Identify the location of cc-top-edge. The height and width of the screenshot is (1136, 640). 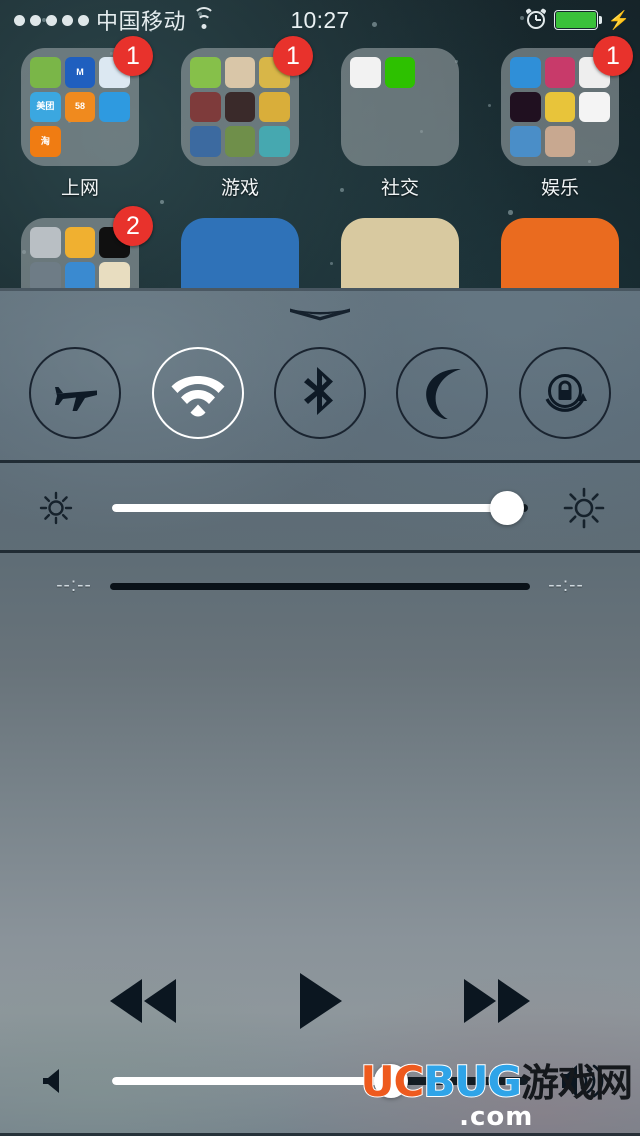
(320, 289).